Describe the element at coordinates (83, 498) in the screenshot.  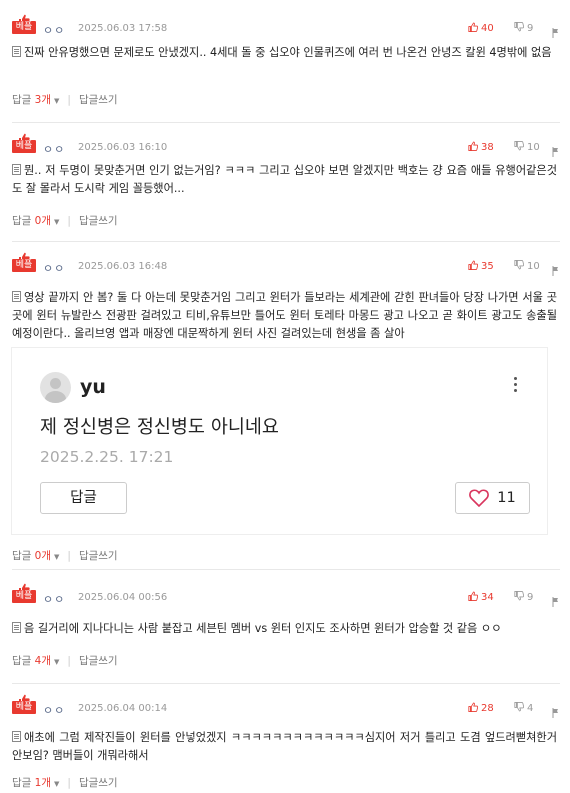
I see `embed-reply-button: 답글` at that location.